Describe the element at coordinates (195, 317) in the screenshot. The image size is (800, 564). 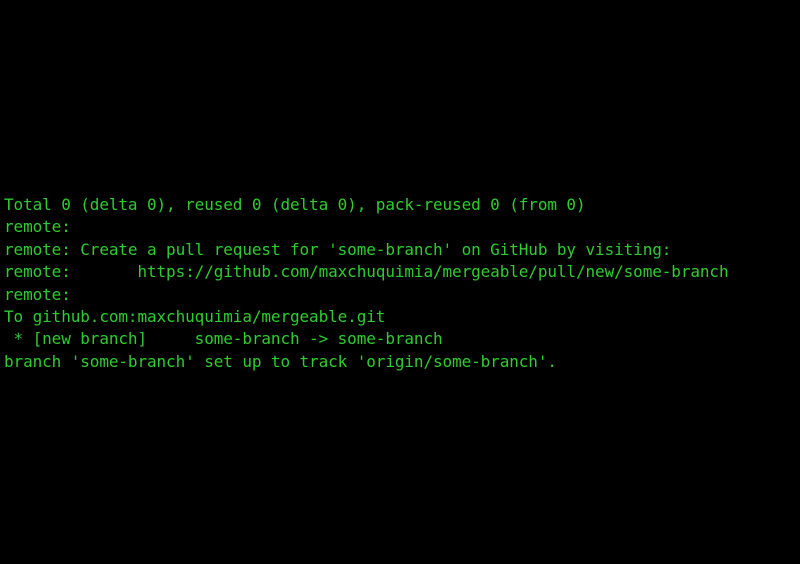
I see `terminal-line: To github.com:maxchuquimia/mergeable.git` at that location.